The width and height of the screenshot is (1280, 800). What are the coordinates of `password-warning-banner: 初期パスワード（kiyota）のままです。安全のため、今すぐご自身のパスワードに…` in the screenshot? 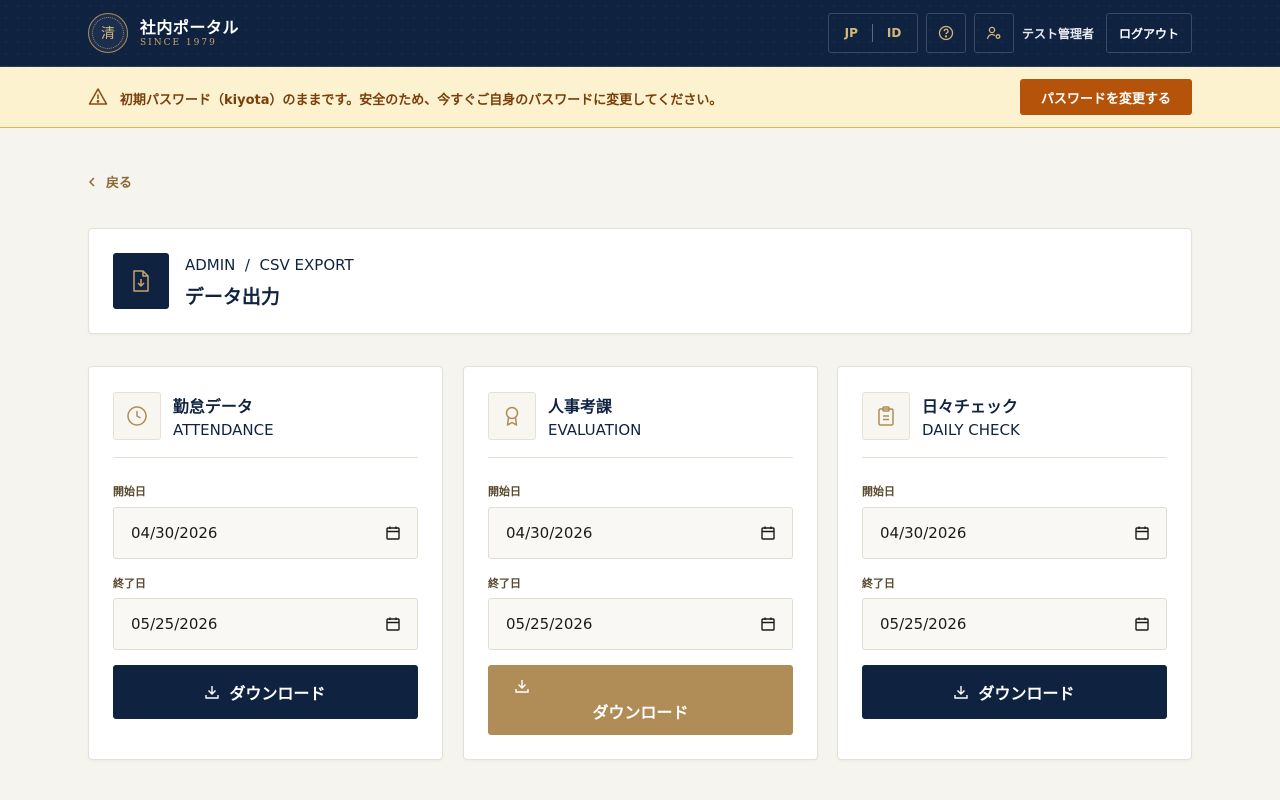 It's located at (640, 97).